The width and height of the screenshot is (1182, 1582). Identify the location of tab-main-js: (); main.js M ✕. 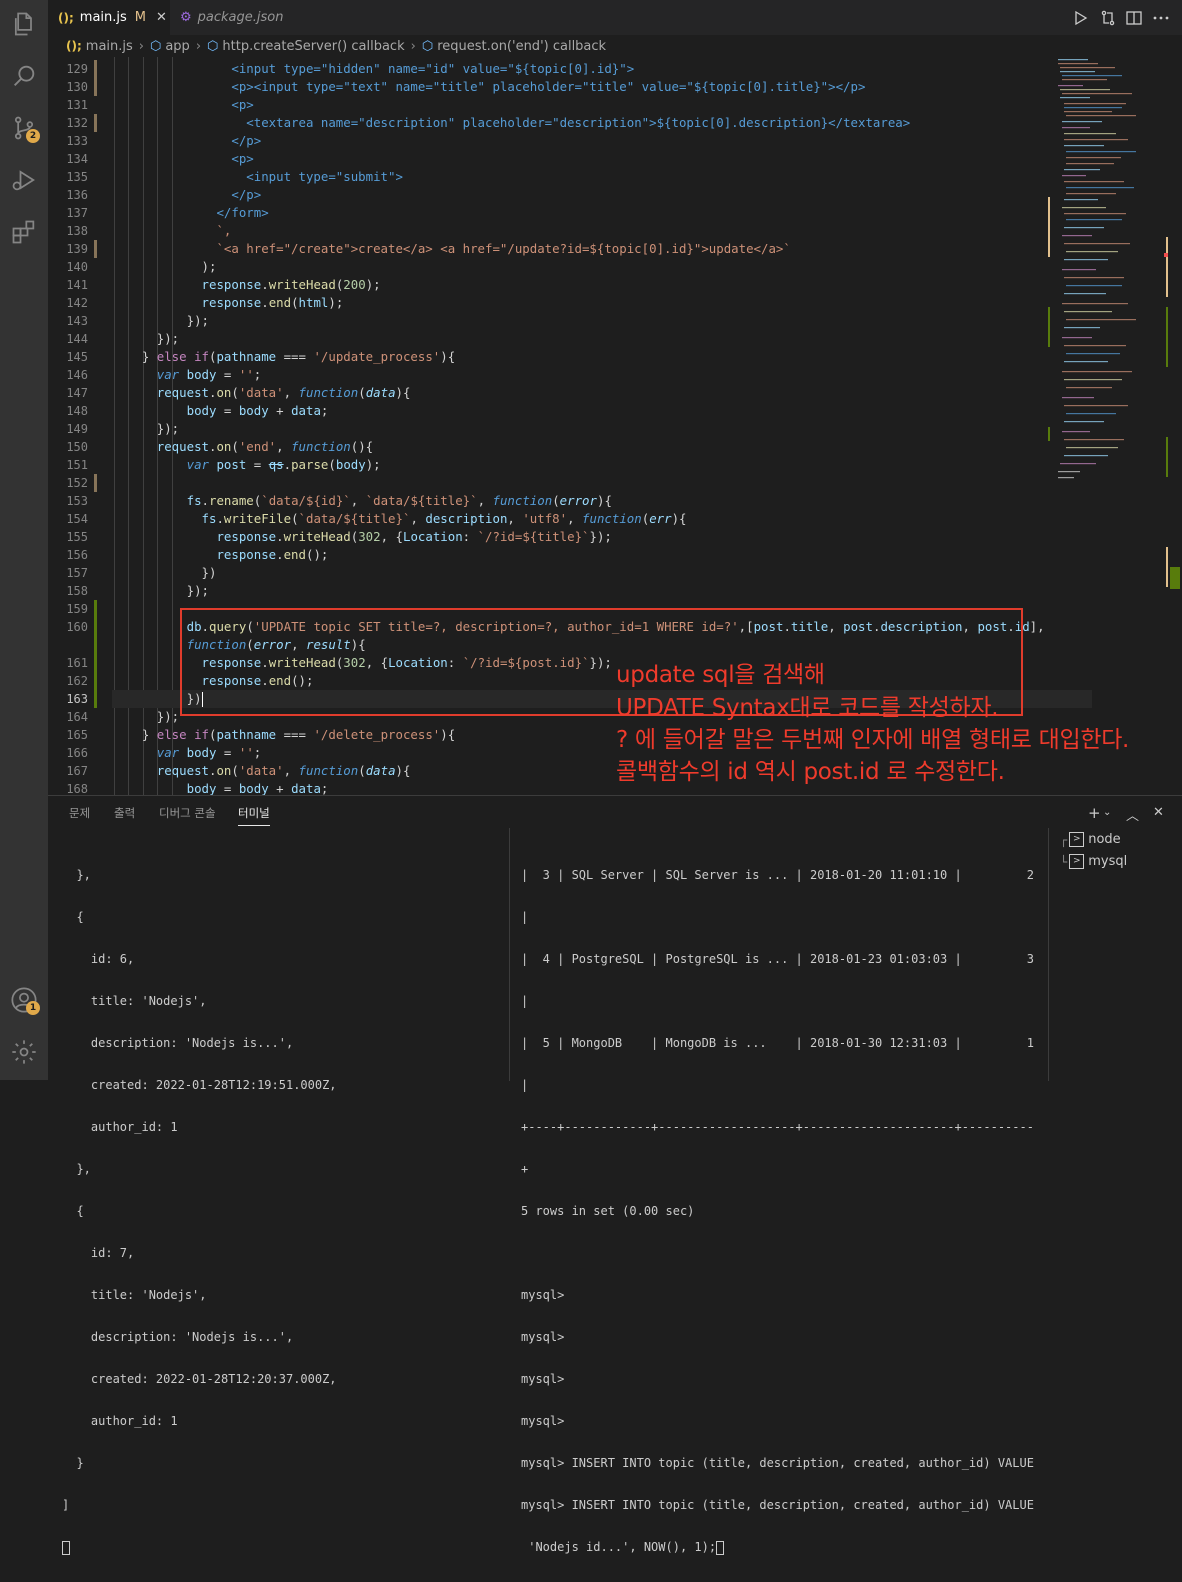
(109, 17).